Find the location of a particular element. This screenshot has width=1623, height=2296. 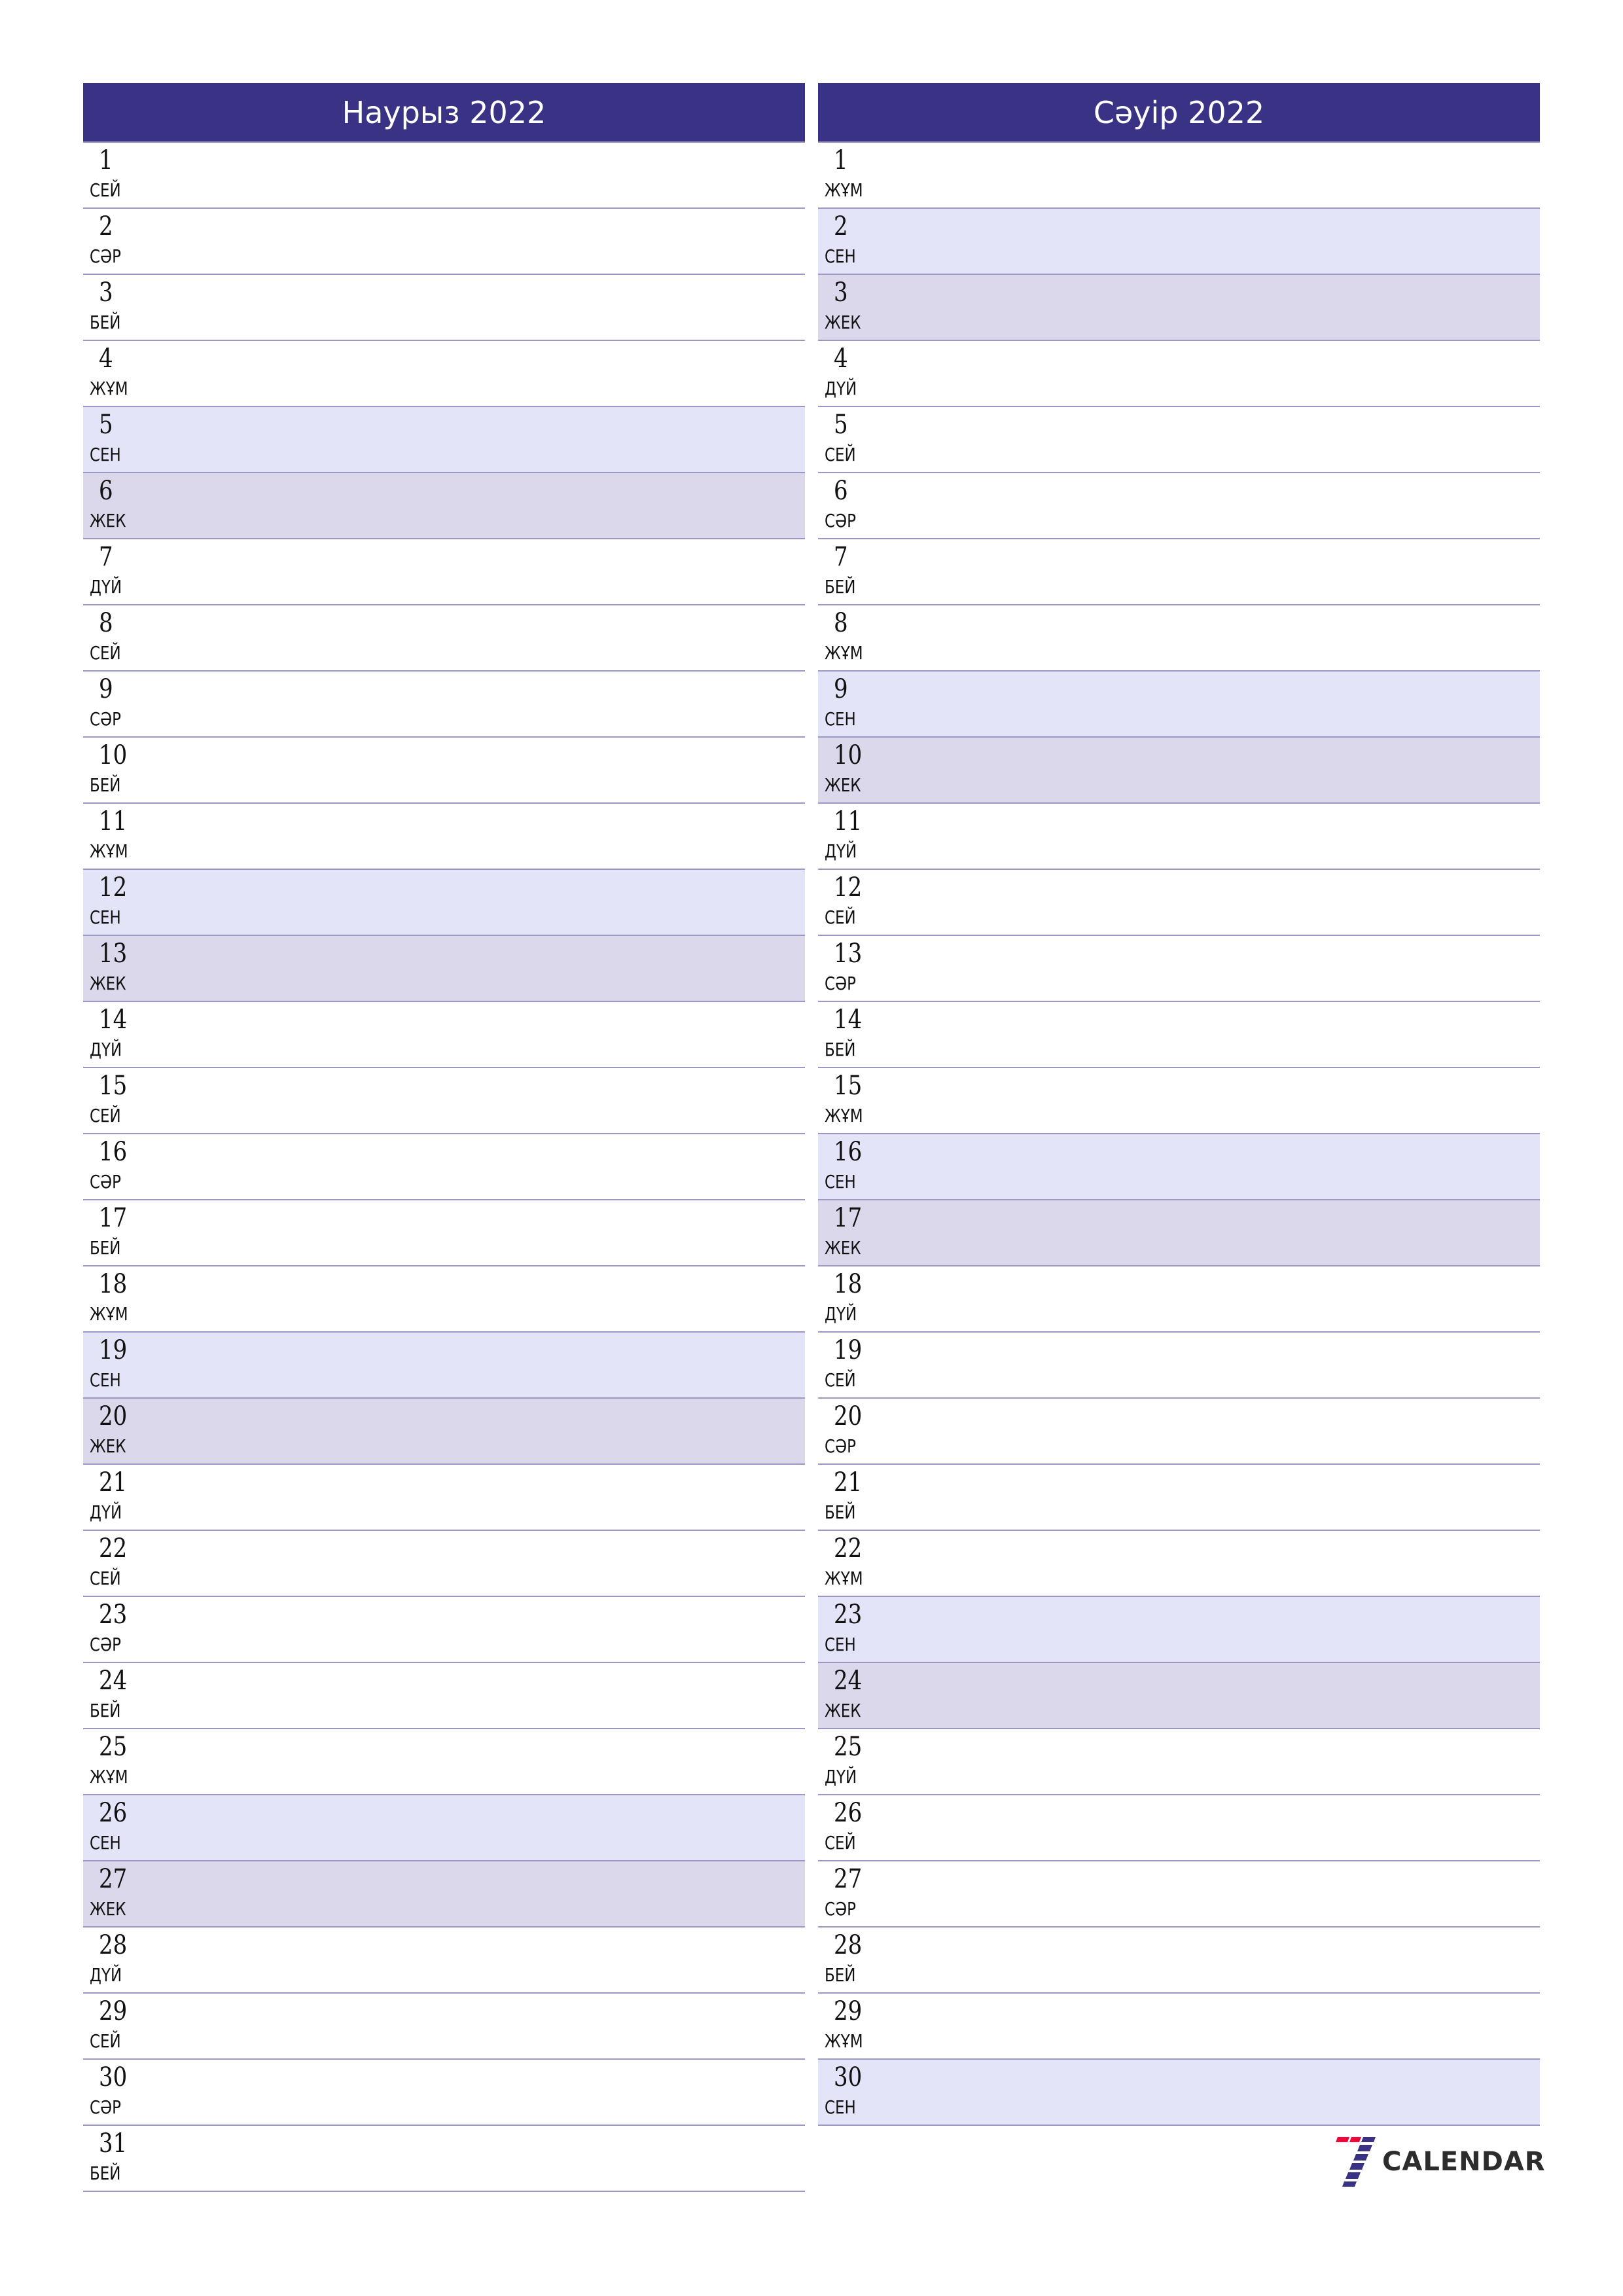

day-row: 3 ЖЕК is located at coordinates (1179, 308).